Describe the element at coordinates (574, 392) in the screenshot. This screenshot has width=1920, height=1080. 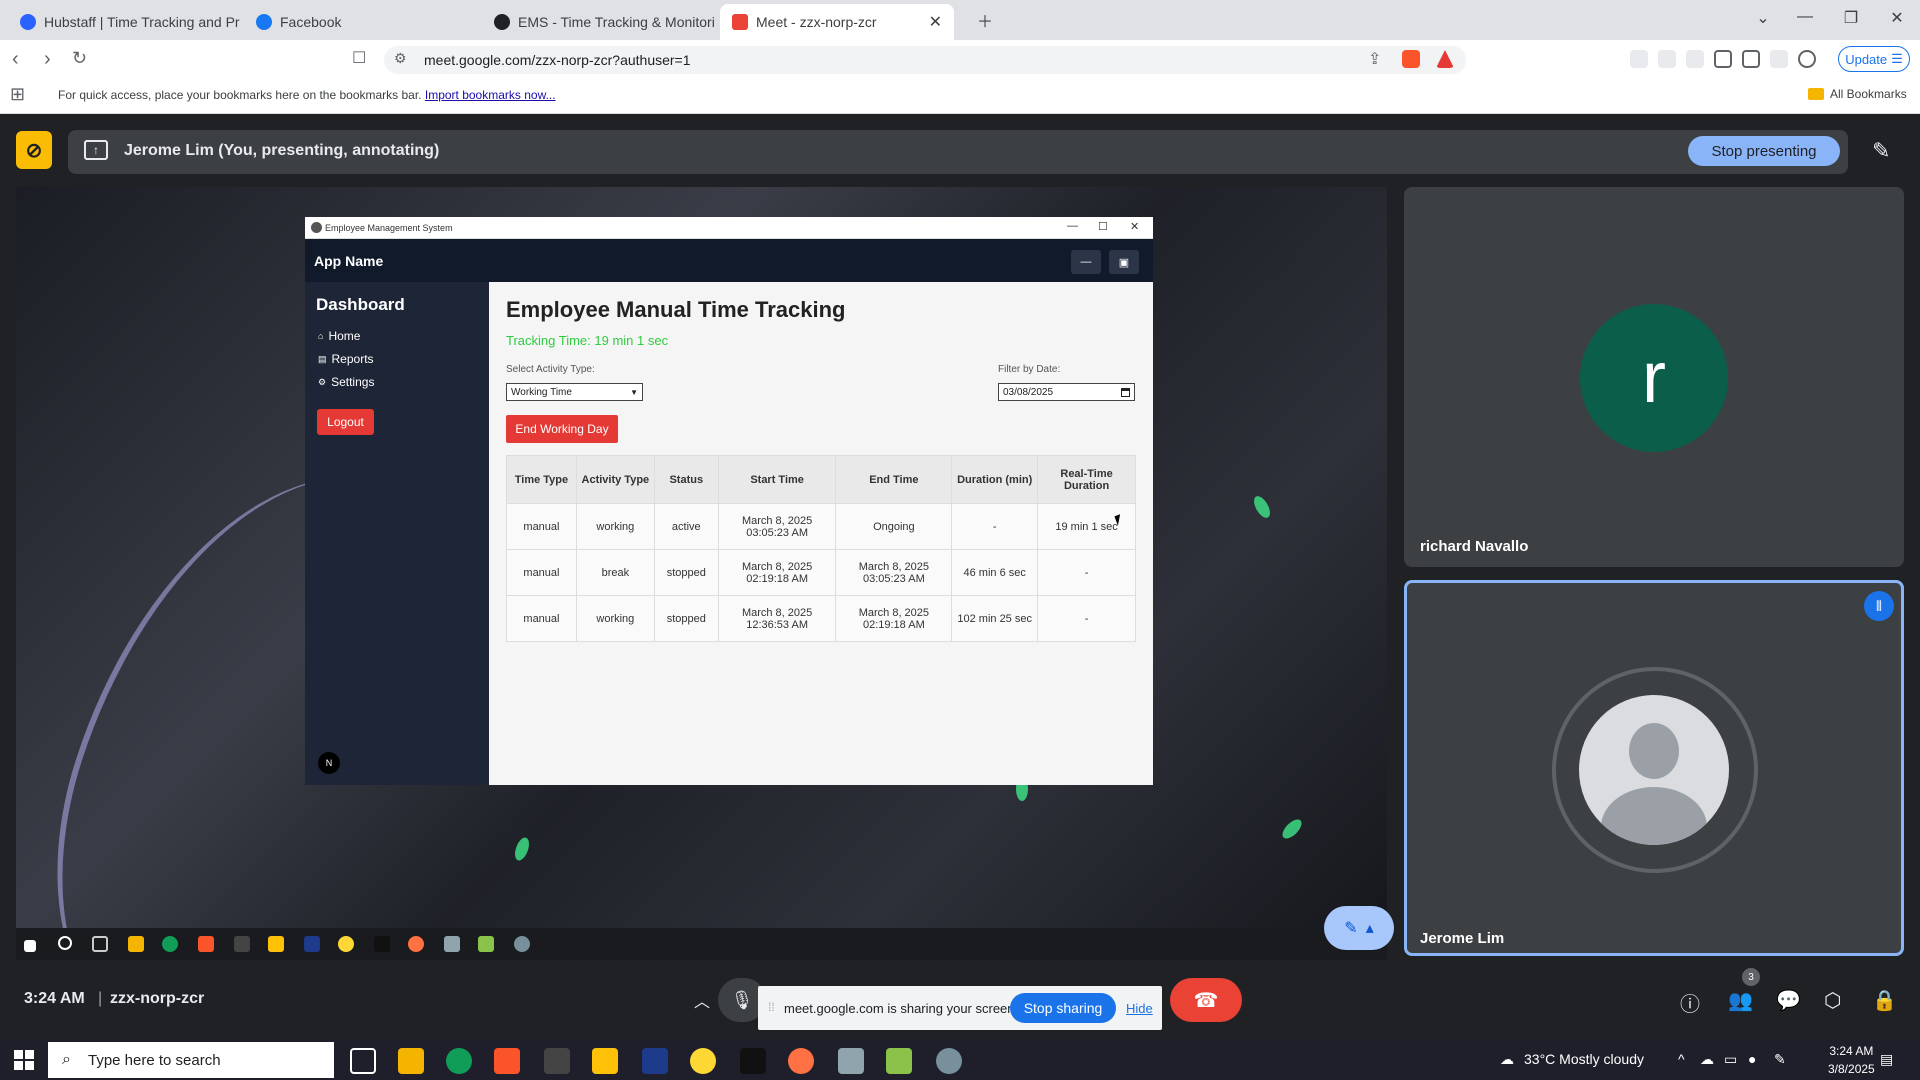
I see `activity-type-select: Working Time ▼` at that location.